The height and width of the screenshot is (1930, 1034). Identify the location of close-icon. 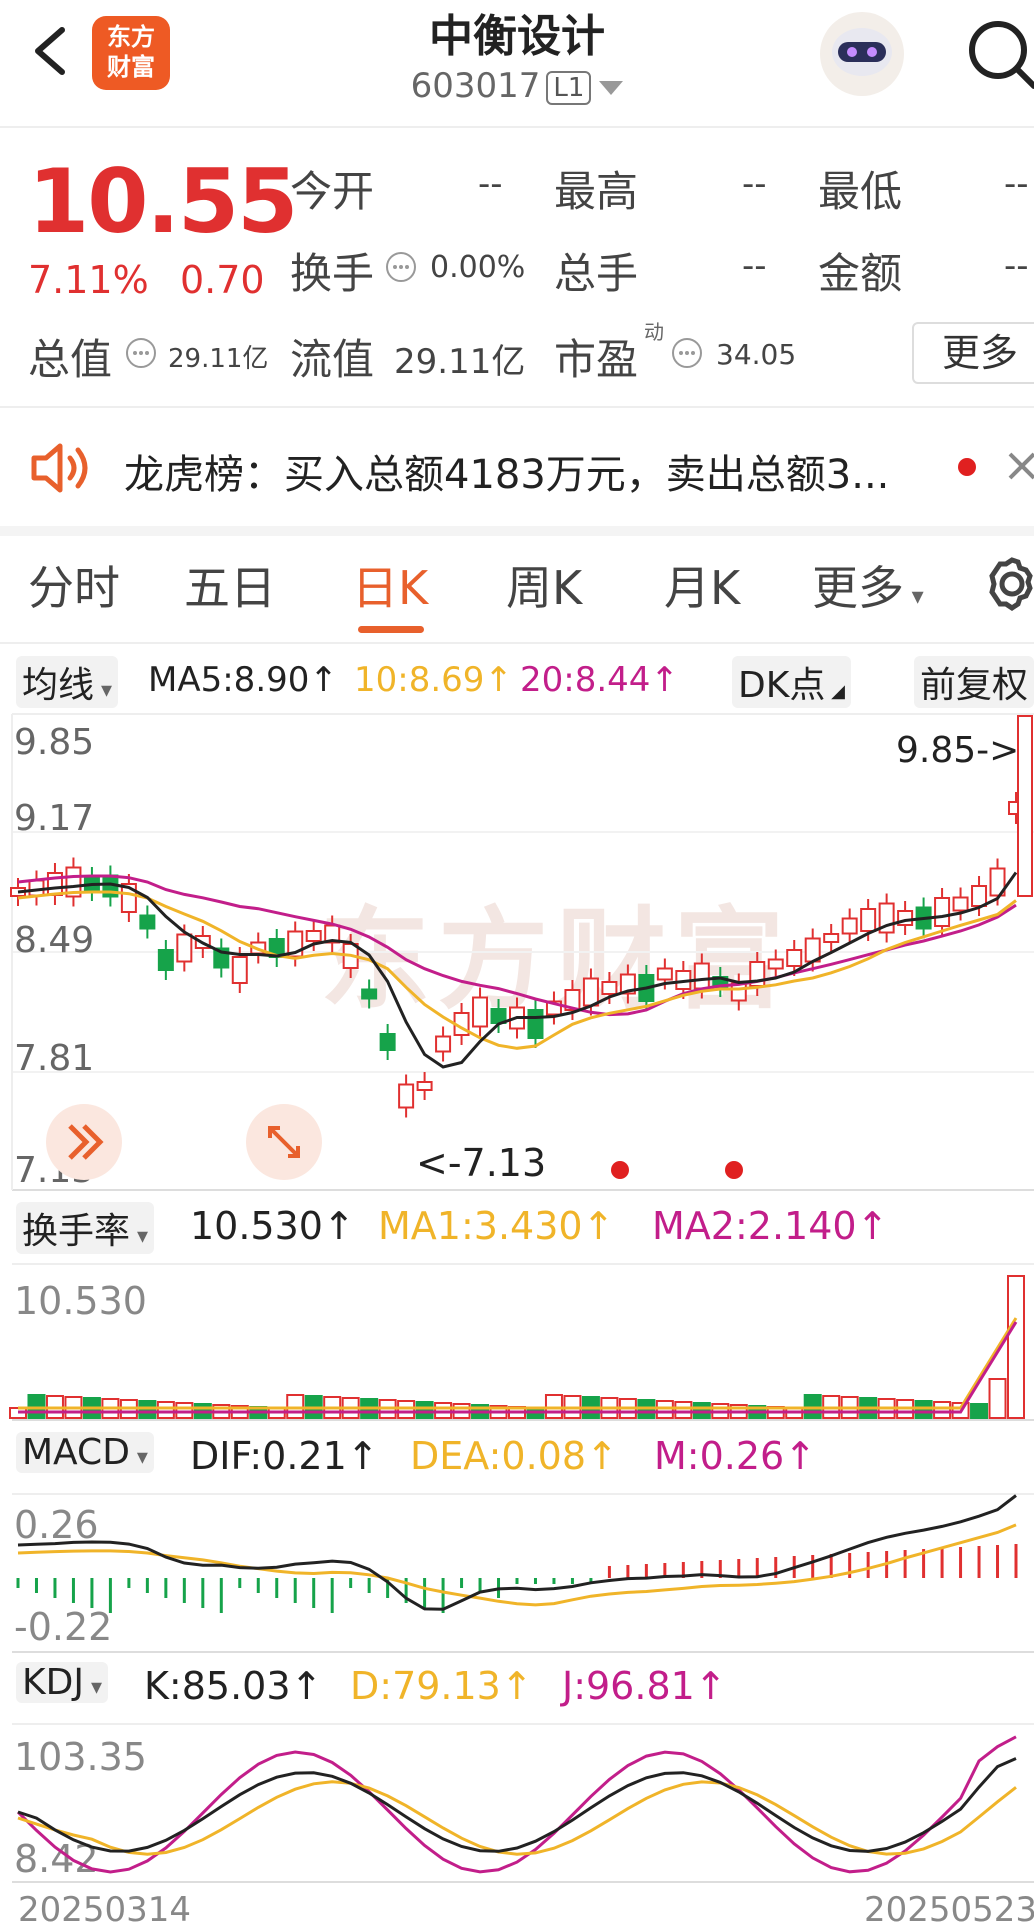
(1020, 466).